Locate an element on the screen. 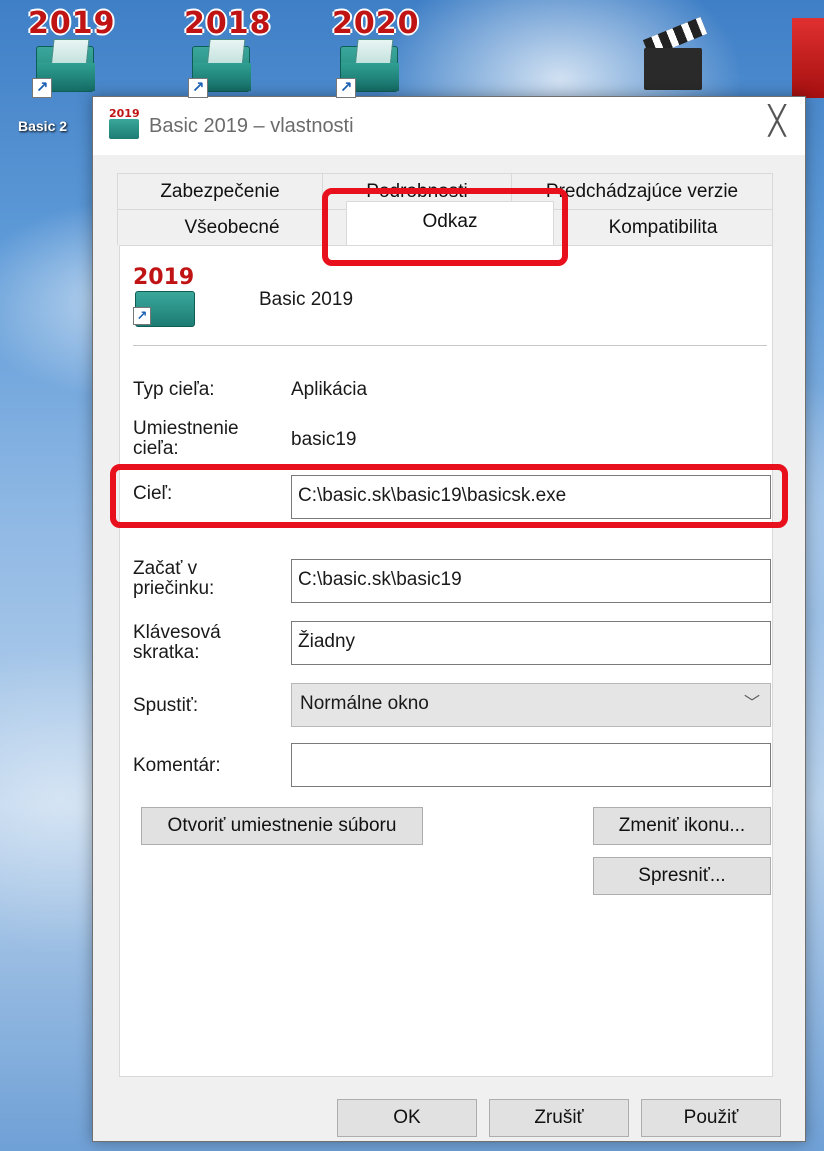 This screenshot has width=824, height=1151. shortcut-name: Basic 2019 is located at coordinates (306, 299).